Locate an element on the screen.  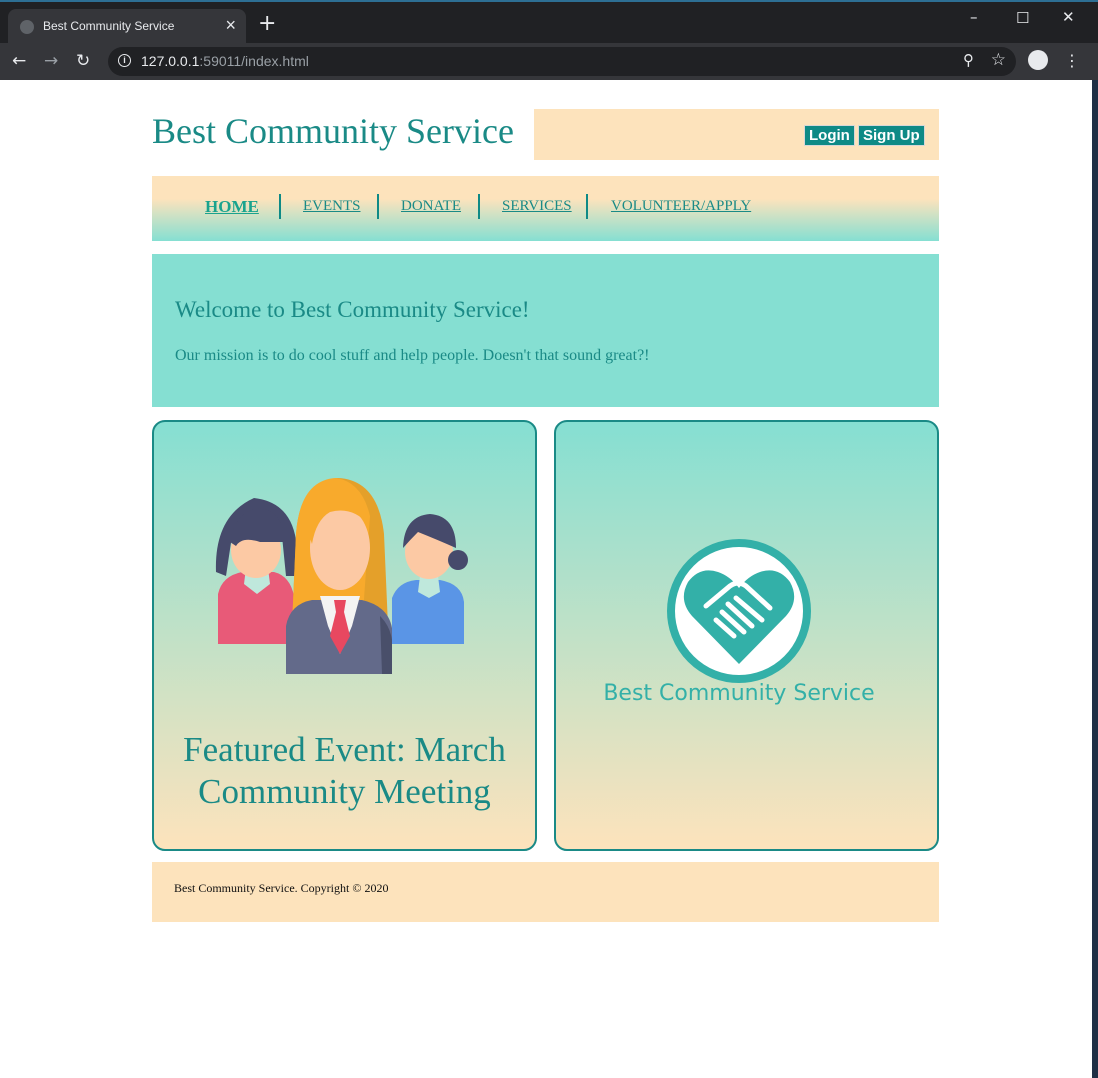
site-title: Best Community Service is located at coordinates (333, 131).